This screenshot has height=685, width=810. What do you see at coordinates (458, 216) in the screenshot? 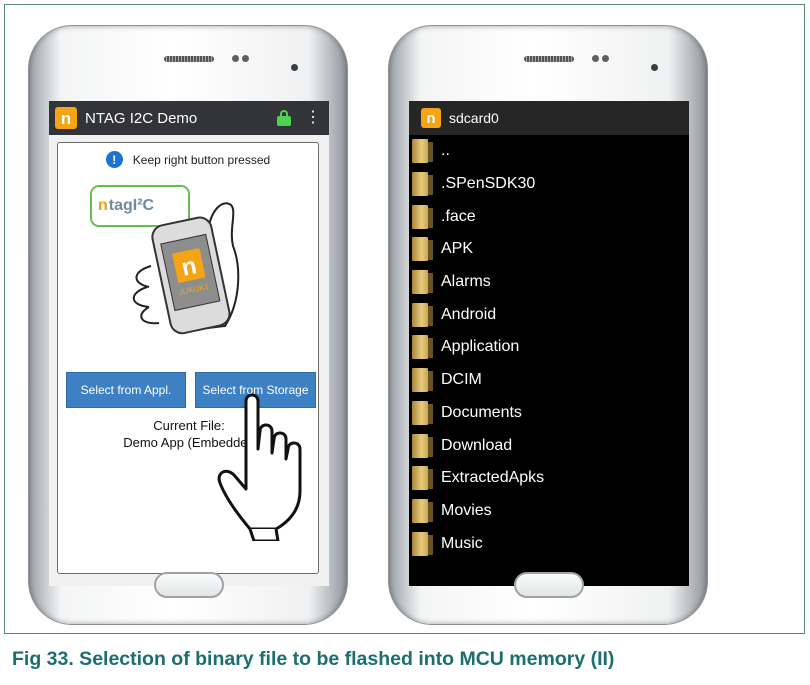
I see `folder-name: .face` at bounding box center [458, 216].